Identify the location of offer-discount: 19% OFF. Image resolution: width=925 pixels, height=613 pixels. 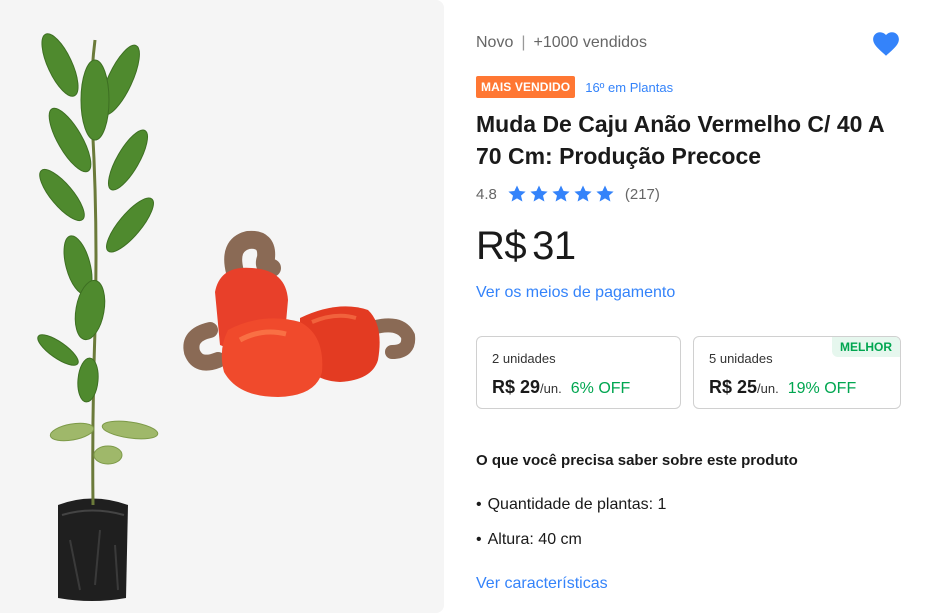
(822, 388).